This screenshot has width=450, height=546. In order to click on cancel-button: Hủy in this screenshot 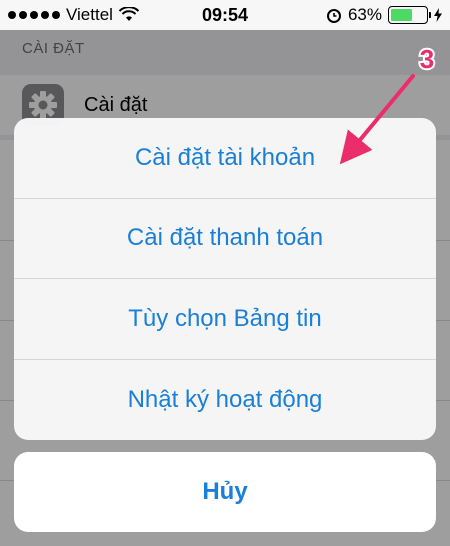, I will do `click(225, 492)`.